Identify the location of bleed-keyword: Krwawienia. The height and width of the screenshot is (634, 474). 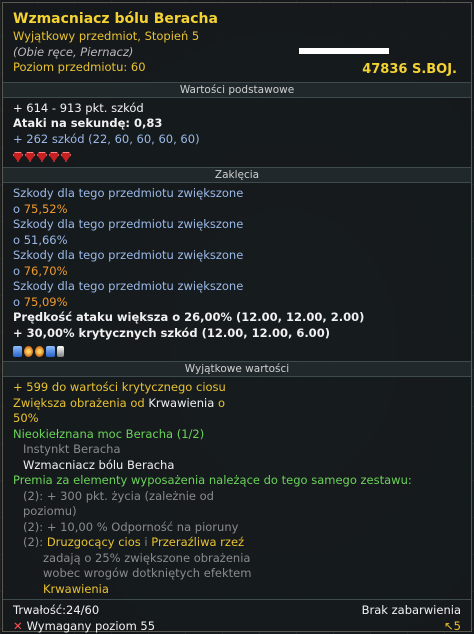
(181, 402).